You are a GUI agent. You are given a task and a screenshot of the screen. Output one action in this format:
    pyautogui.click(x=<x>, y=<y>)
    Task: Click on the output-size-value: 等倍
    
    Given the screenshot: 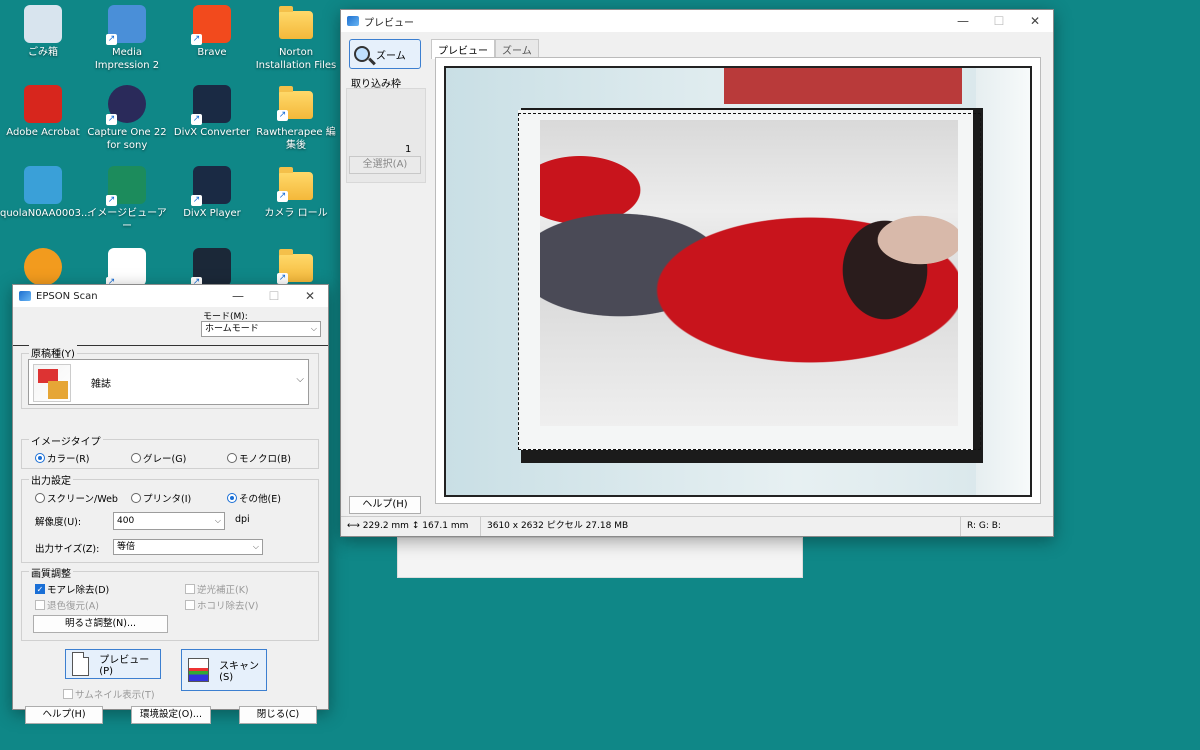 What is the action you would take?
    pyautogui.click(x=126, y=547)
    